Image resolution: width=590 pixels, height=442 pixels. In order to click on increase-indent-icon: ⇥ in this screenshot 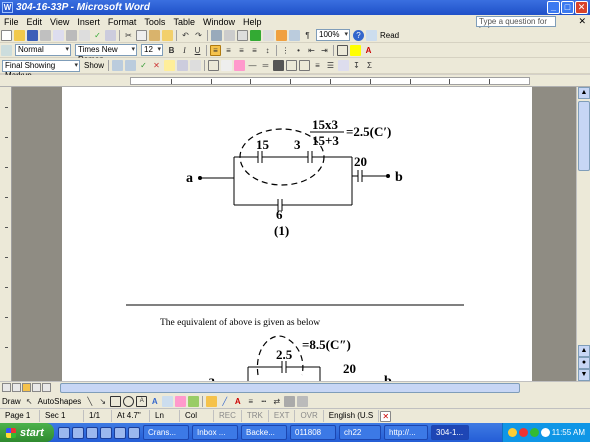, I will do `click(324, 50)`.